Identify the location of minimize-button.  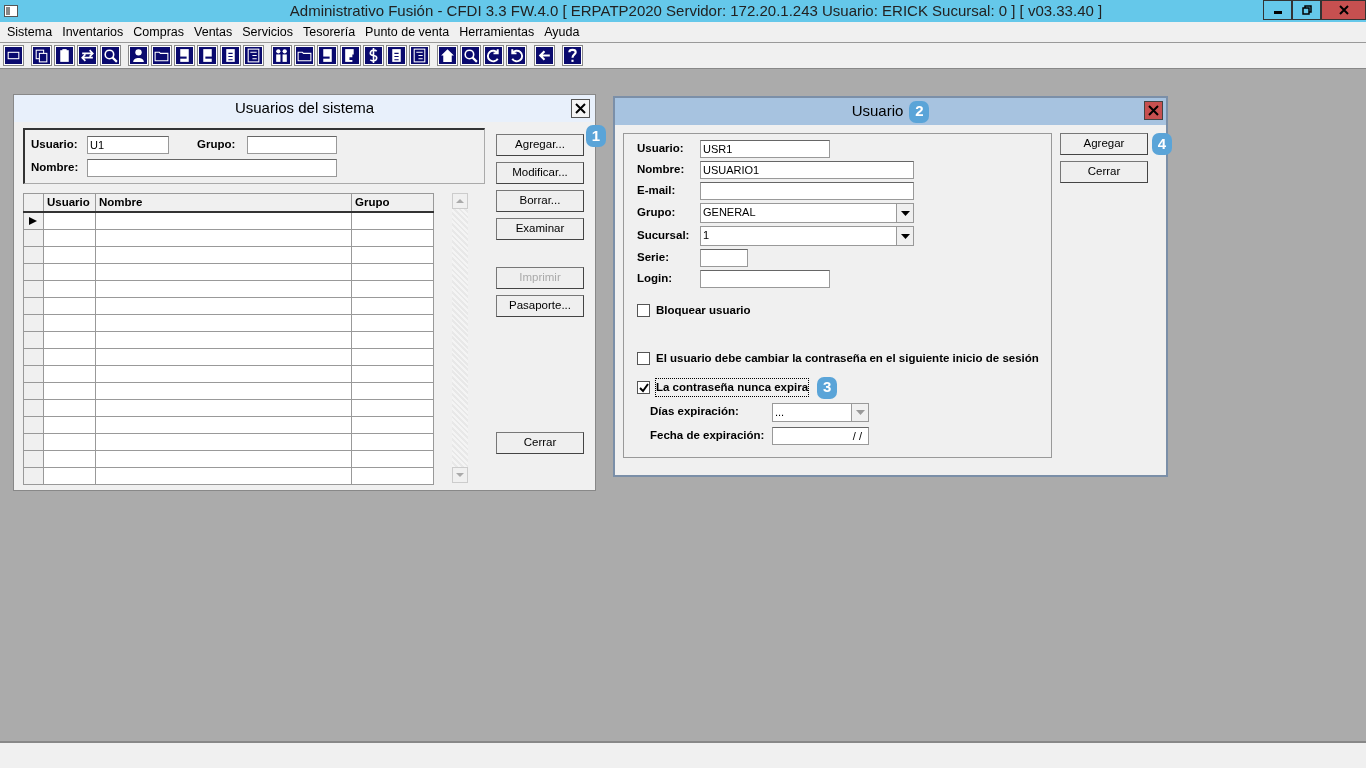
(1277, 10).